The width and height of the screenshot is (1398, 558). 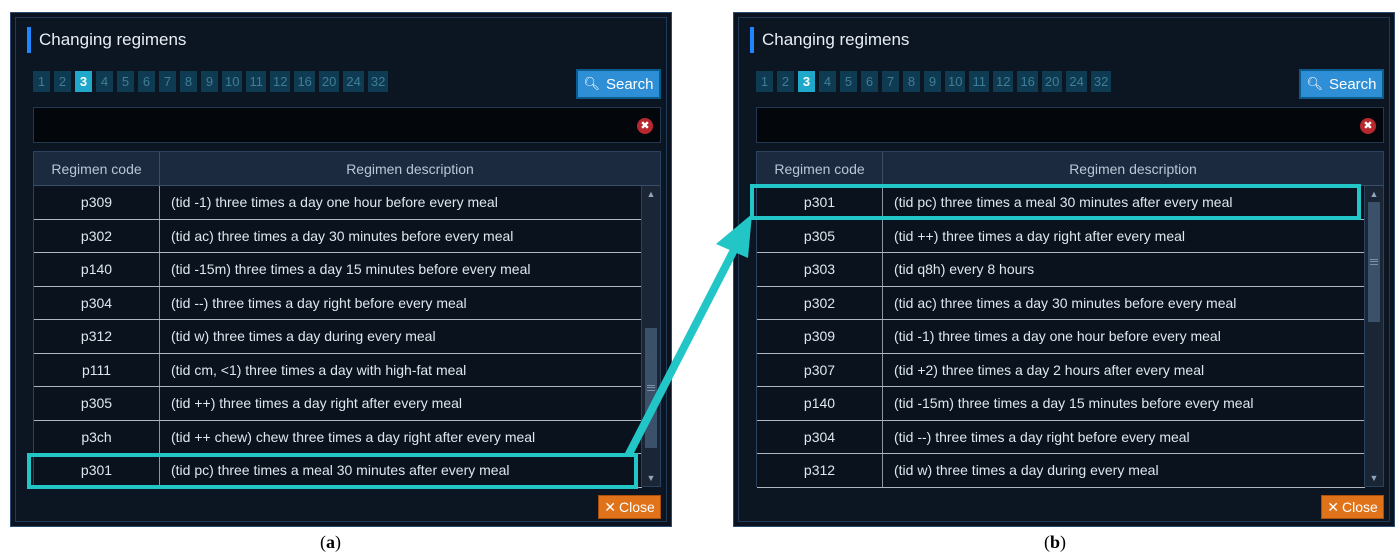 I want to click on regimen-code-cell: p140, so click(x=820, y=403).